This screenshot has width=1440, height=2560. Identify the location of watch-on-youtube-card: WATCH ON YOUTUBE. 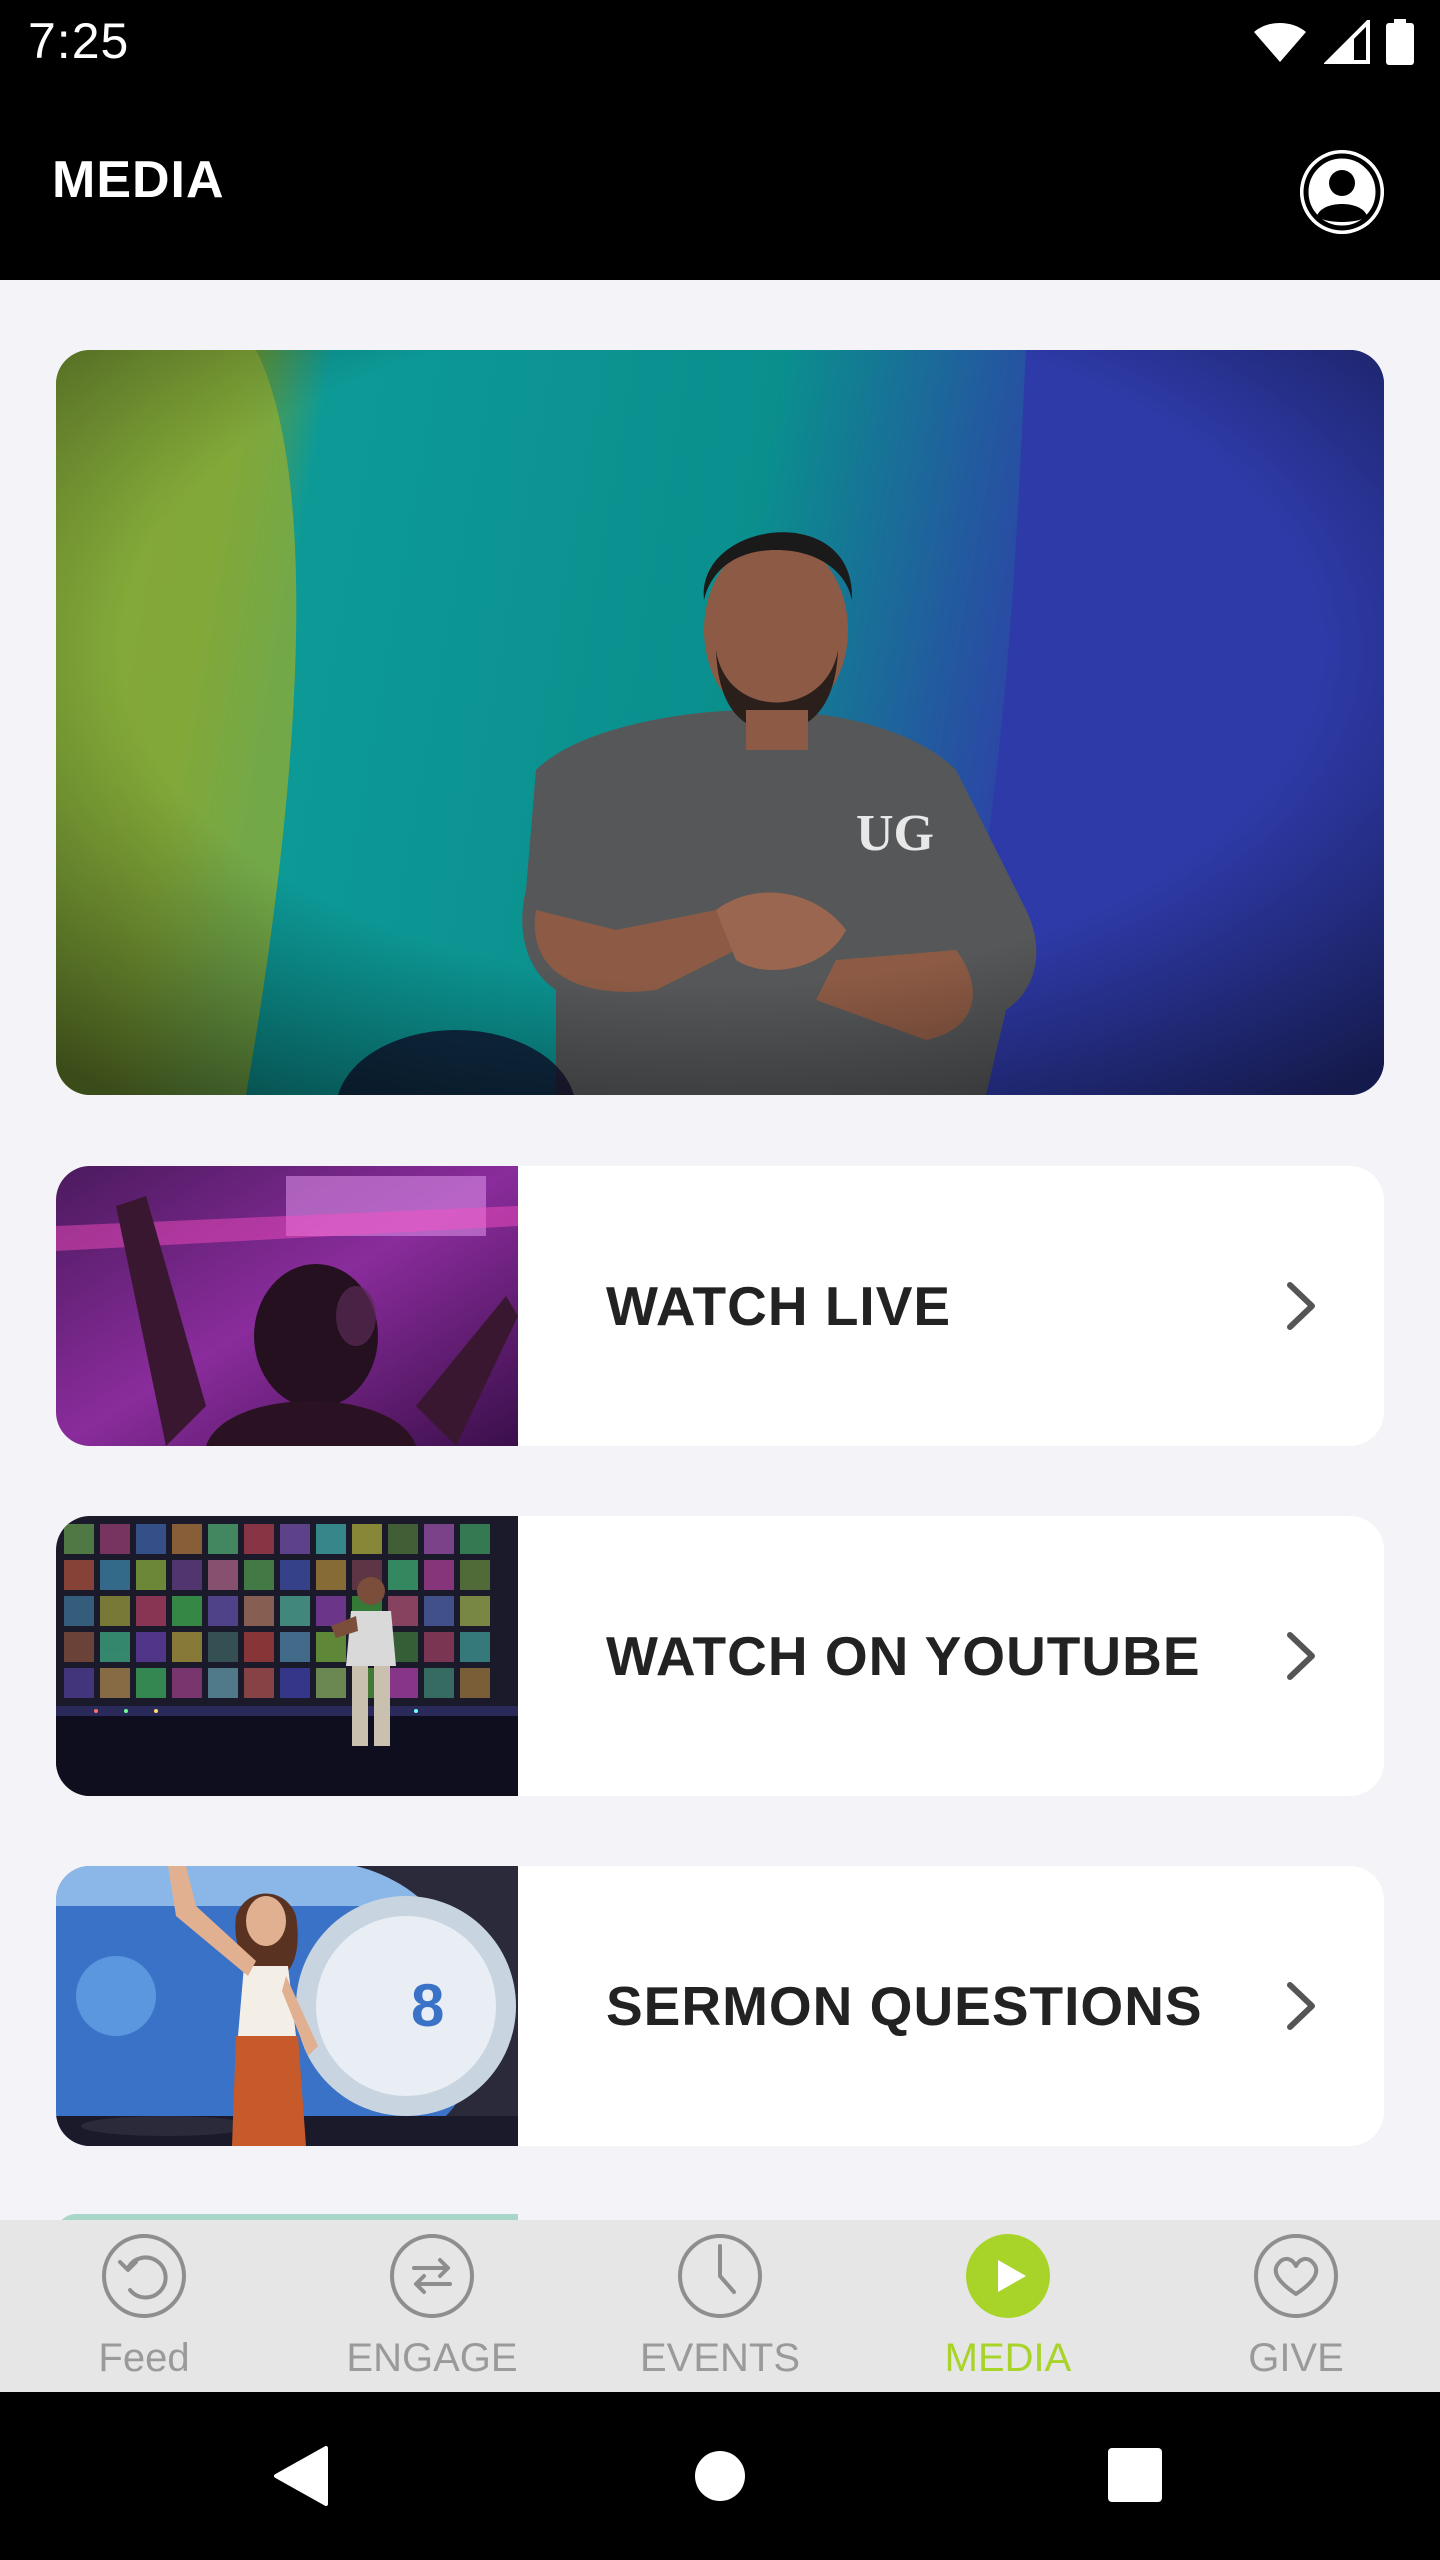
(720, 1656).